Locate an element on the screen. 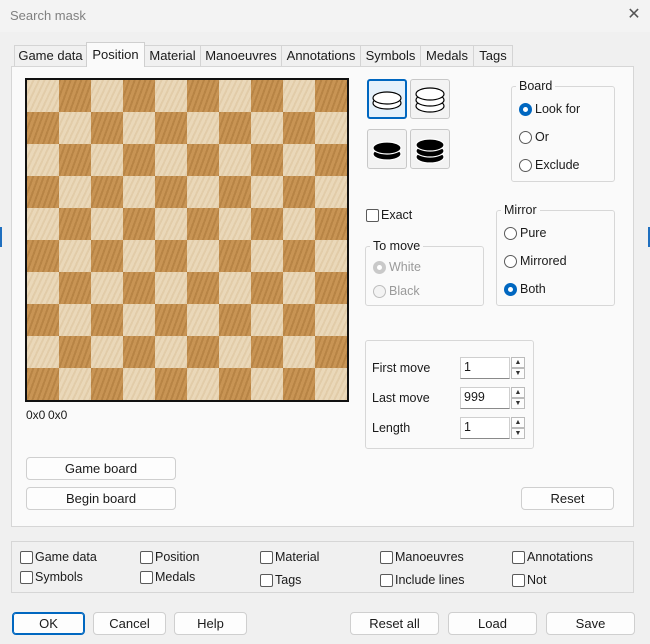 This screenshot has width=650, height=644. first-move-down-button: ▼ is located at coordinates (518, 373).